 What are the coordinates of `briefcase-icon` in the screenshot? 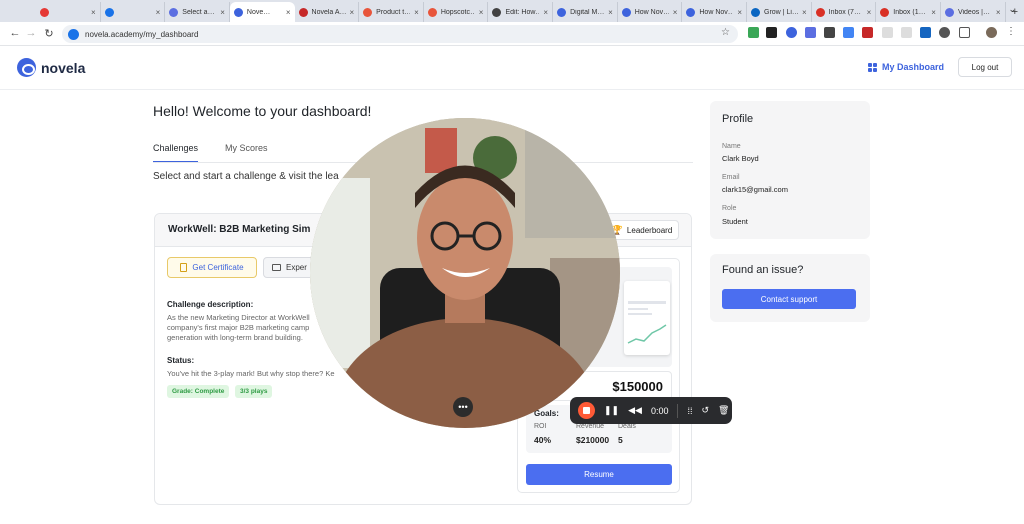 It's located at (276, 267).